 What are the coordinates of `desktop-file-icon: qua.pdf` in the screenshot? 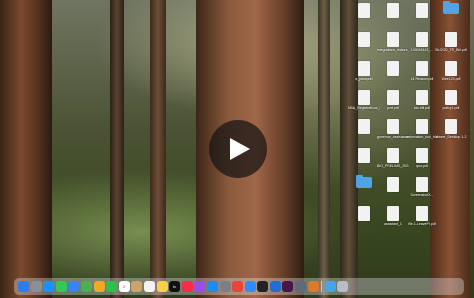 It's located at (422, 158).